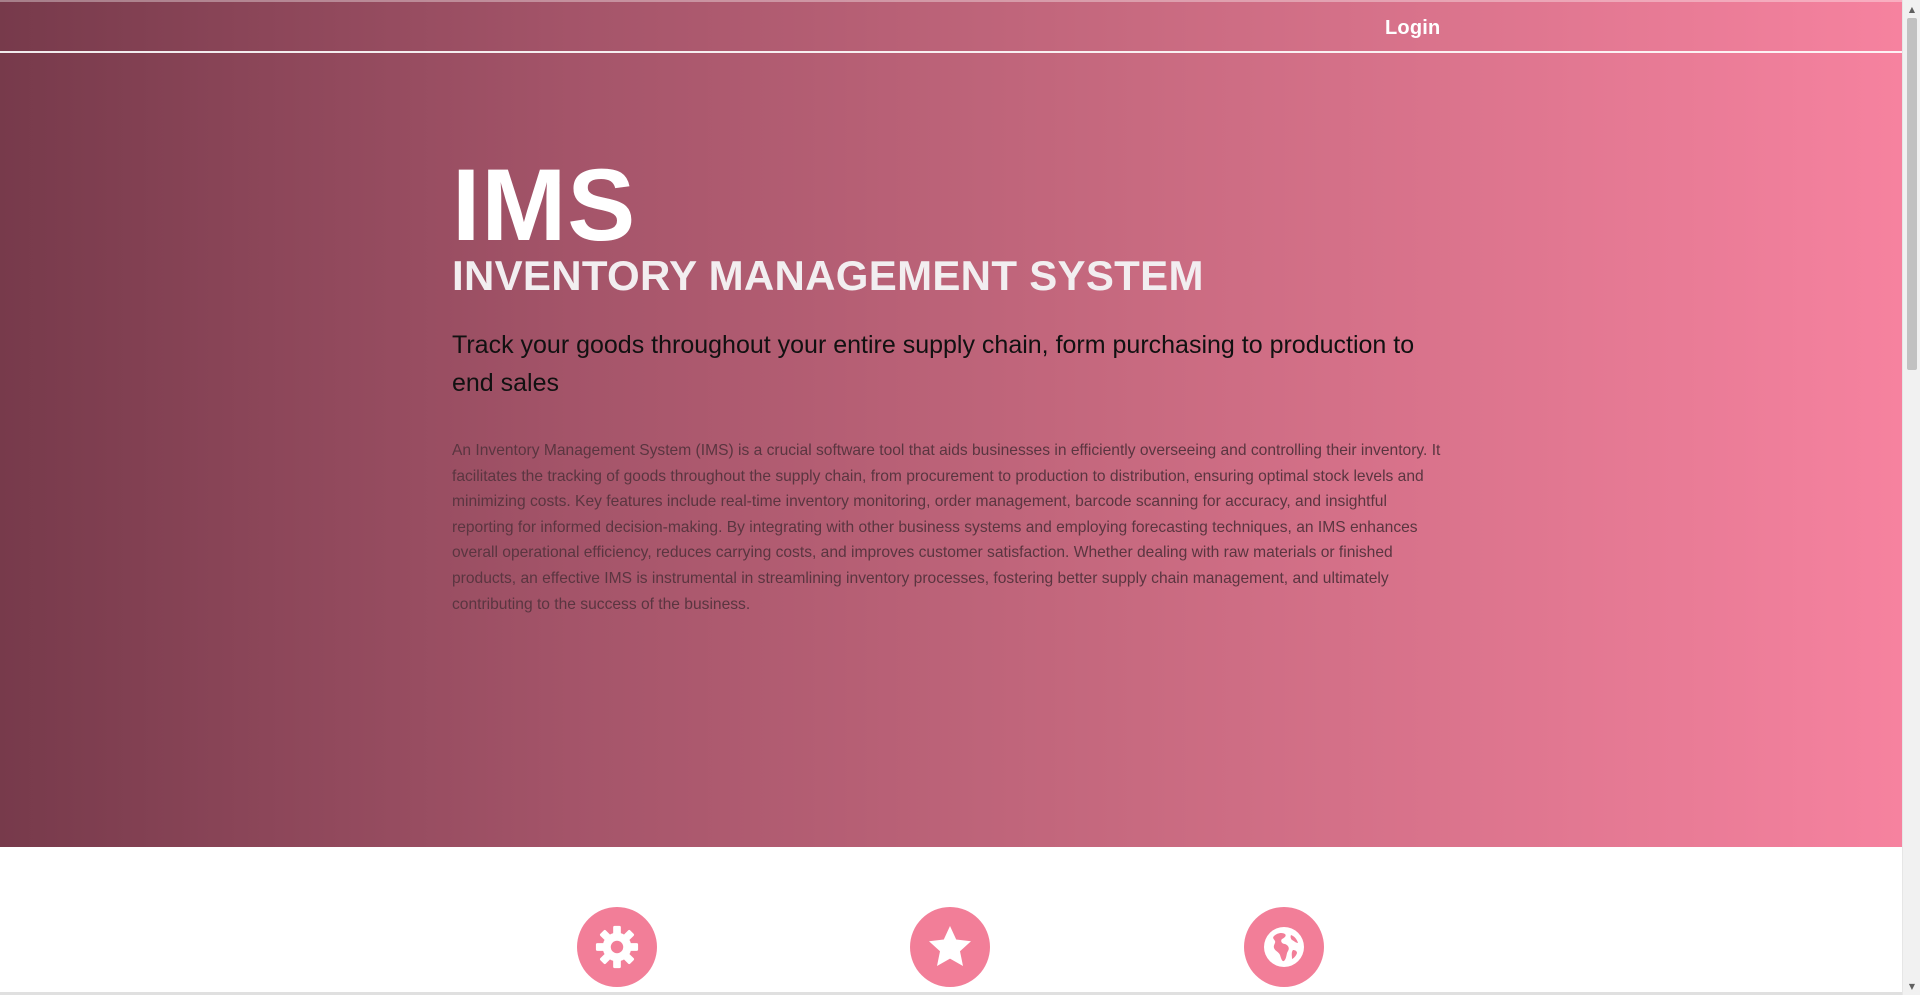 The image size is (1920, 995). Describe the element at coordinates (1911, 986) in the screenshot. I see `scroll-down-arrow-icon: ▼` at that location.